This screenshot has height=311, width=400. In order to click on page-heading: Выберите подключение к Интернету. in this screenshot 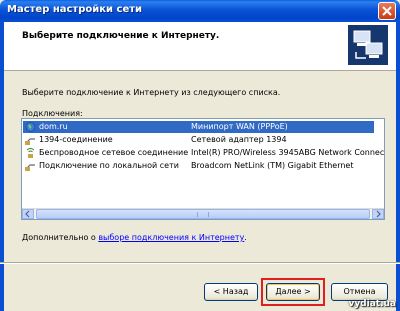, I will do `click(121, 36)`.